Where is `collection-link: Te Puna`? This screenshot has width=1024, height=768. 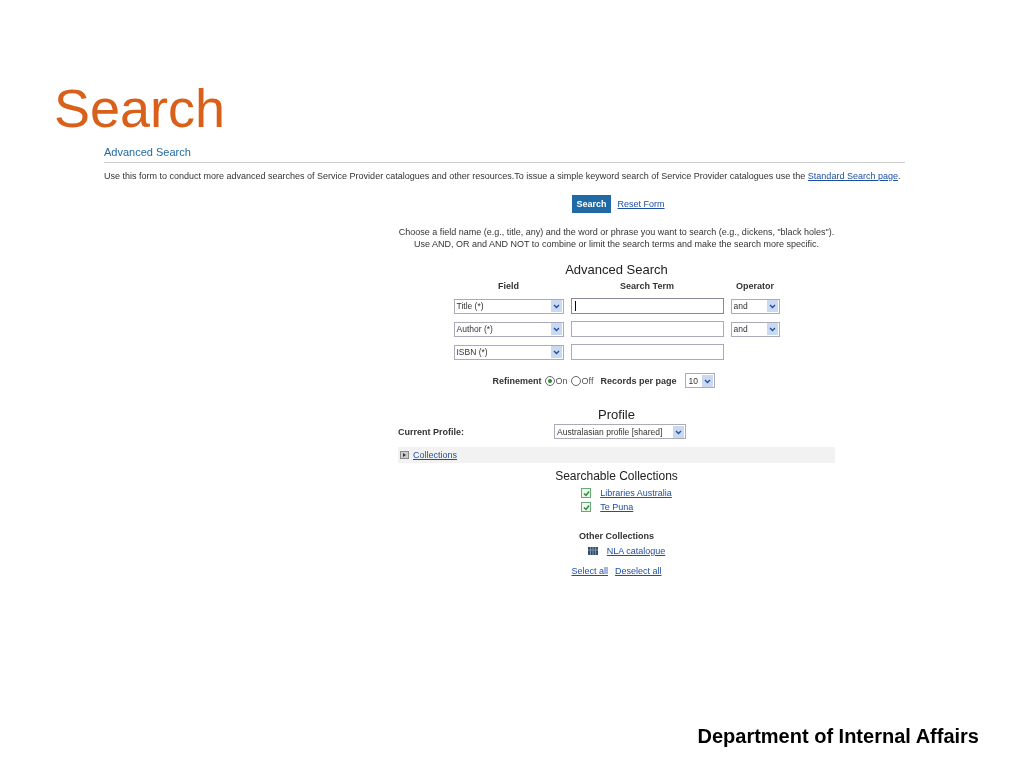
collection-link: Te Puna is located at coordinates (617, 507).